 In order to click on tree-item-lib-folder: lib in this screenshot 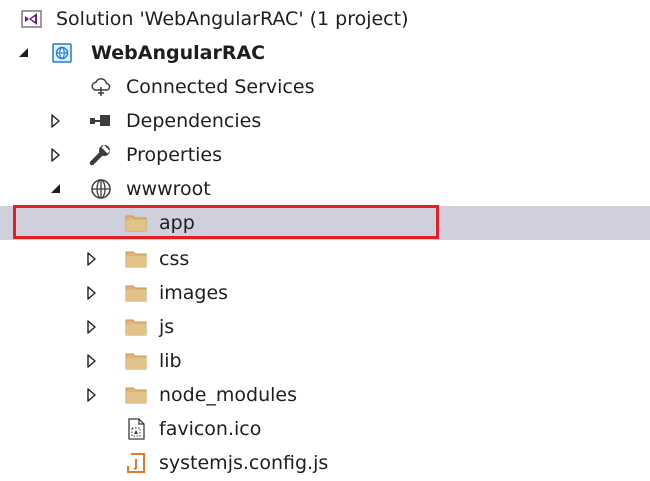, I will do `click(325, 361)`.